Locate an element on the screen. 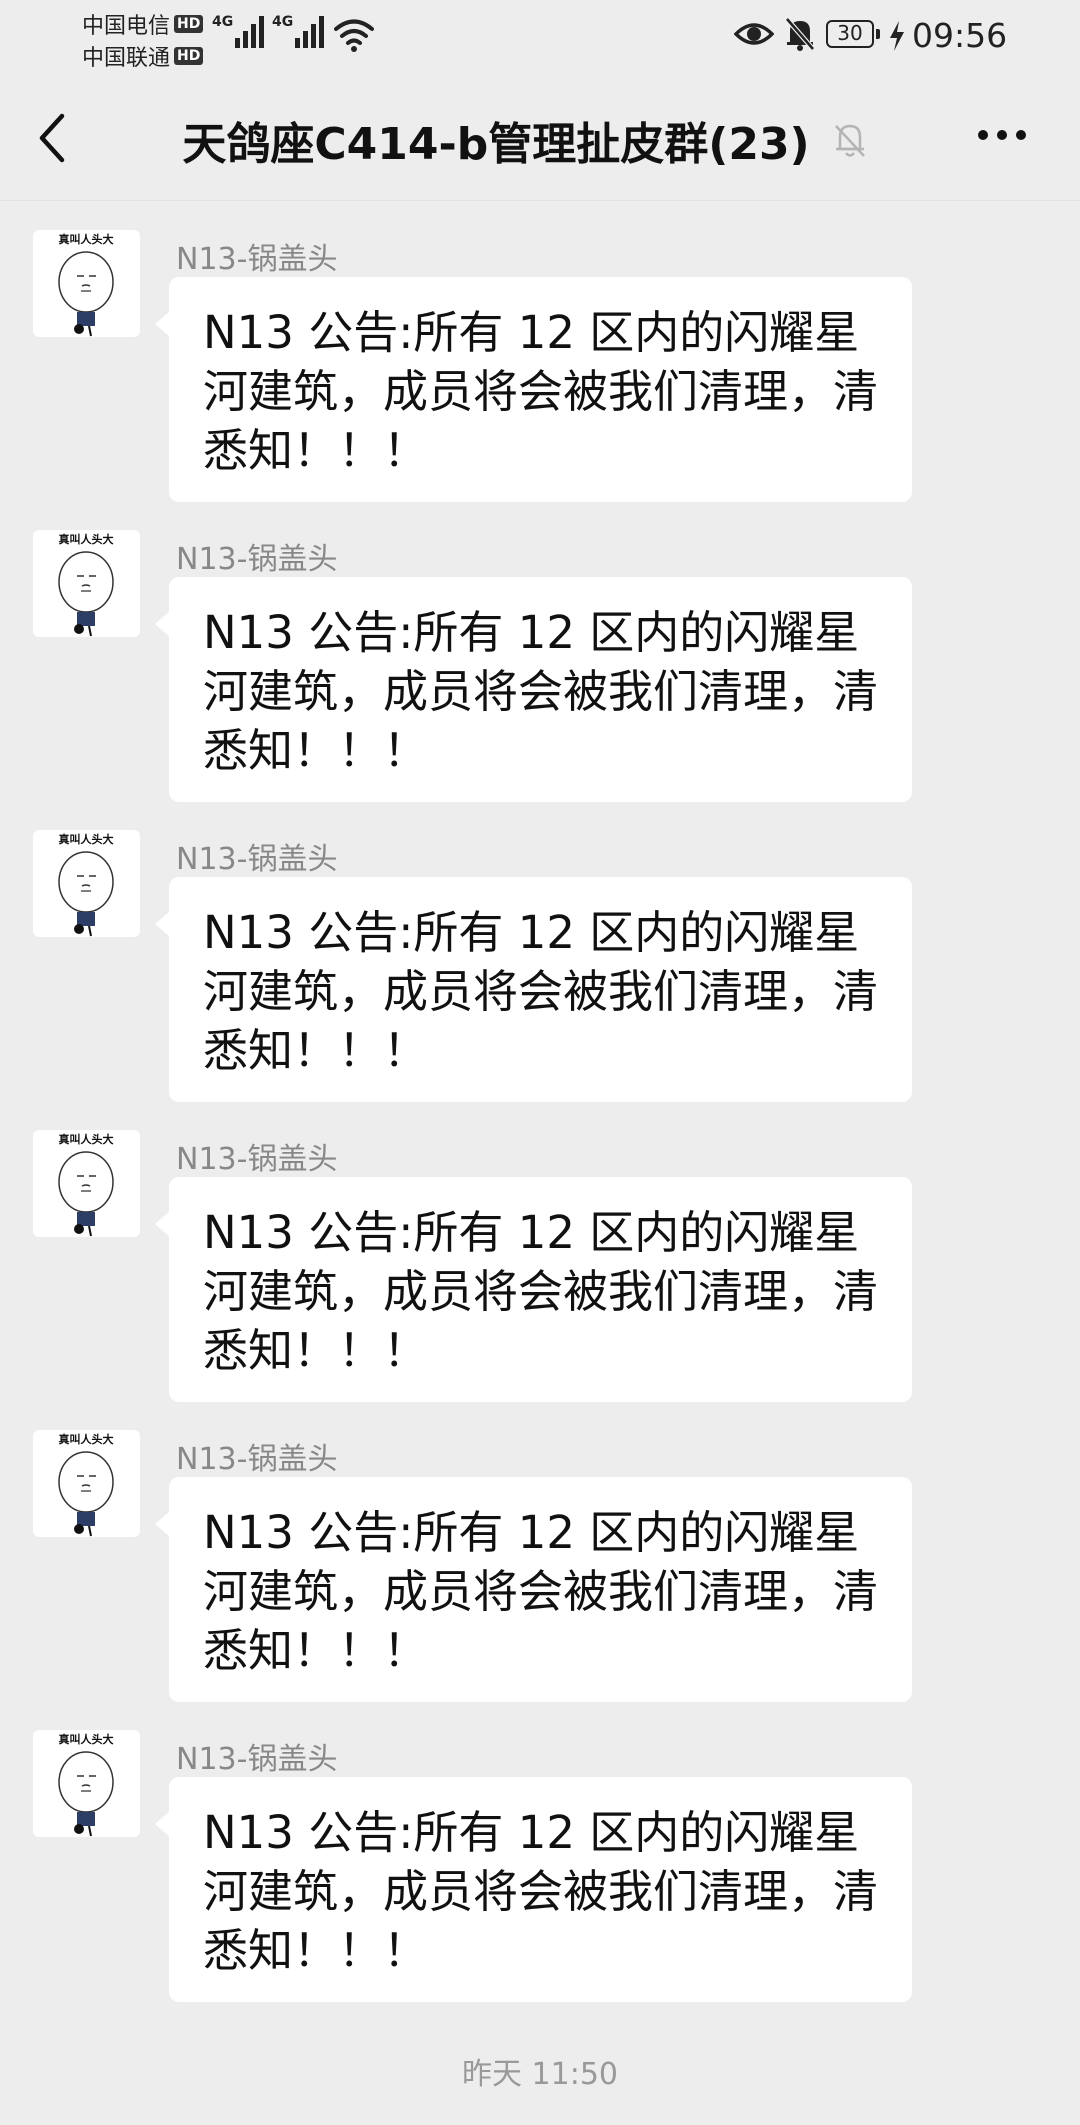 The height and width of the screenshot is (2125, 1080). carrier-1: 中国电信 HD is located at coordinates (143, 24).